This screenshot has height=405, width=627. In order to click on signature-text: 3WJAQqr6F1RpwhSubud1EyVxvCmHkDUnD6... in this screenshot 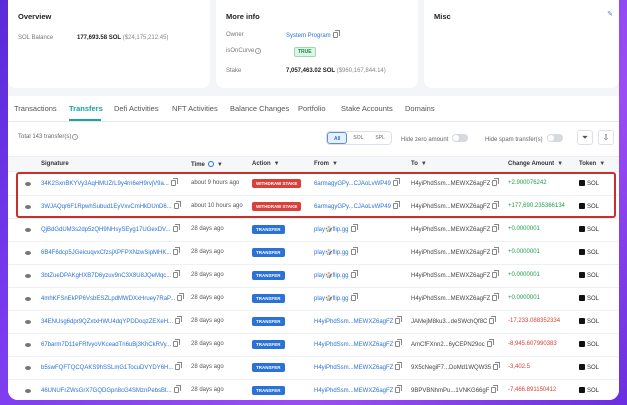, I will do `click(106, 207)`.